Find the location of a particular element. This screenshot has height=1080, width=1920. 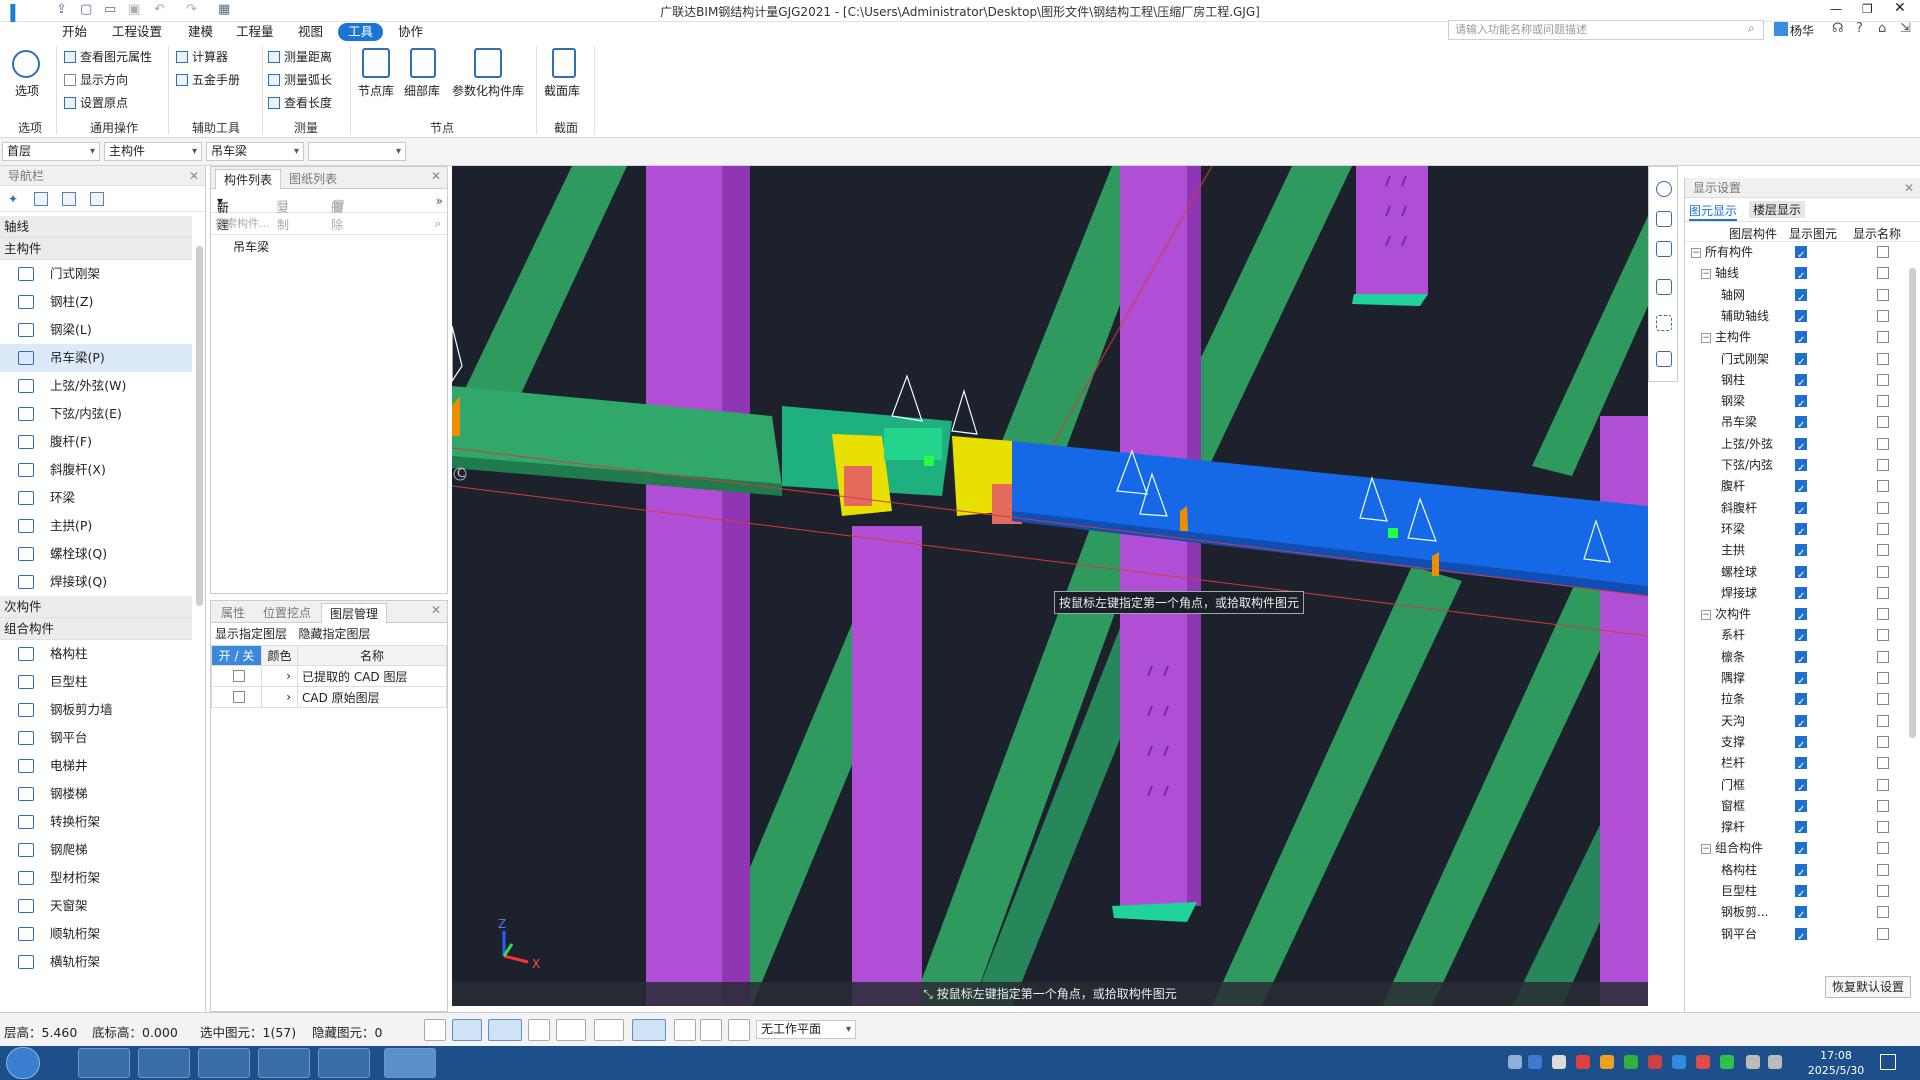

sidebar-item: 钢平台 is located at coordinates (96, 738).